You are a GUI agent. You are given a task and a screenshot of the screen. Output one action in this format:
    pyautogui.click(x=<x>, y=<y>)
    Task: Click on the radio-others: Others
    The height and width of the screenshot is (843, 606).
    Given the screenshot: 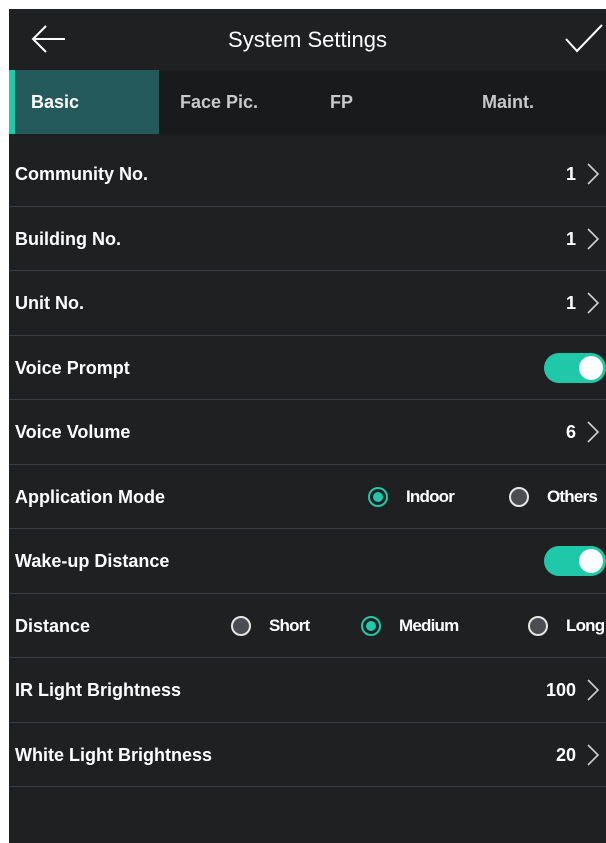 What is the action you would take?
    pyautogui.click(x=553, y=497)
    